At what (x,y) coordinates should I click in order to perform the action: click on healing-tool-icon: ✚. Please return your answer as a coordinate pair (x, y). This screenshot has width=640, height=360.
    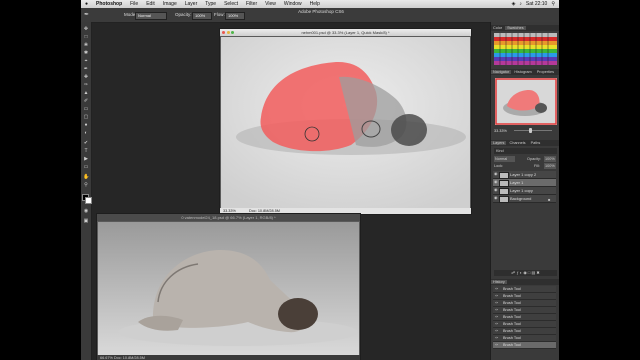
    Looking at the image, I should click on (86, 77).